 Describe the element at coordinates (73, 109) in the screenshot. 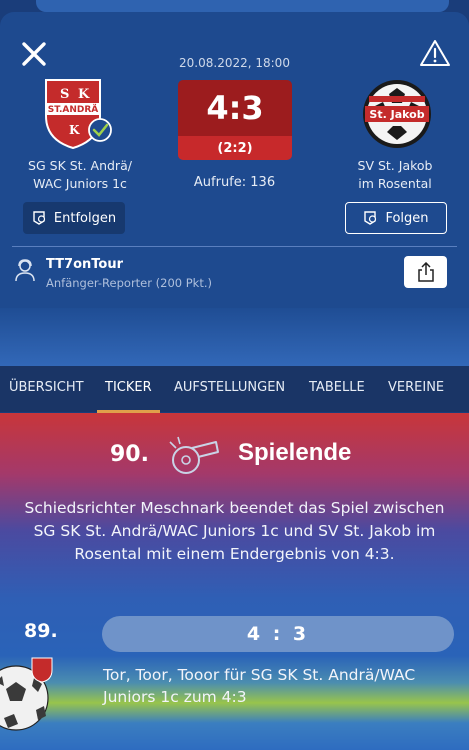

I see `svg-text: ST.ANDRÄ` at that location.